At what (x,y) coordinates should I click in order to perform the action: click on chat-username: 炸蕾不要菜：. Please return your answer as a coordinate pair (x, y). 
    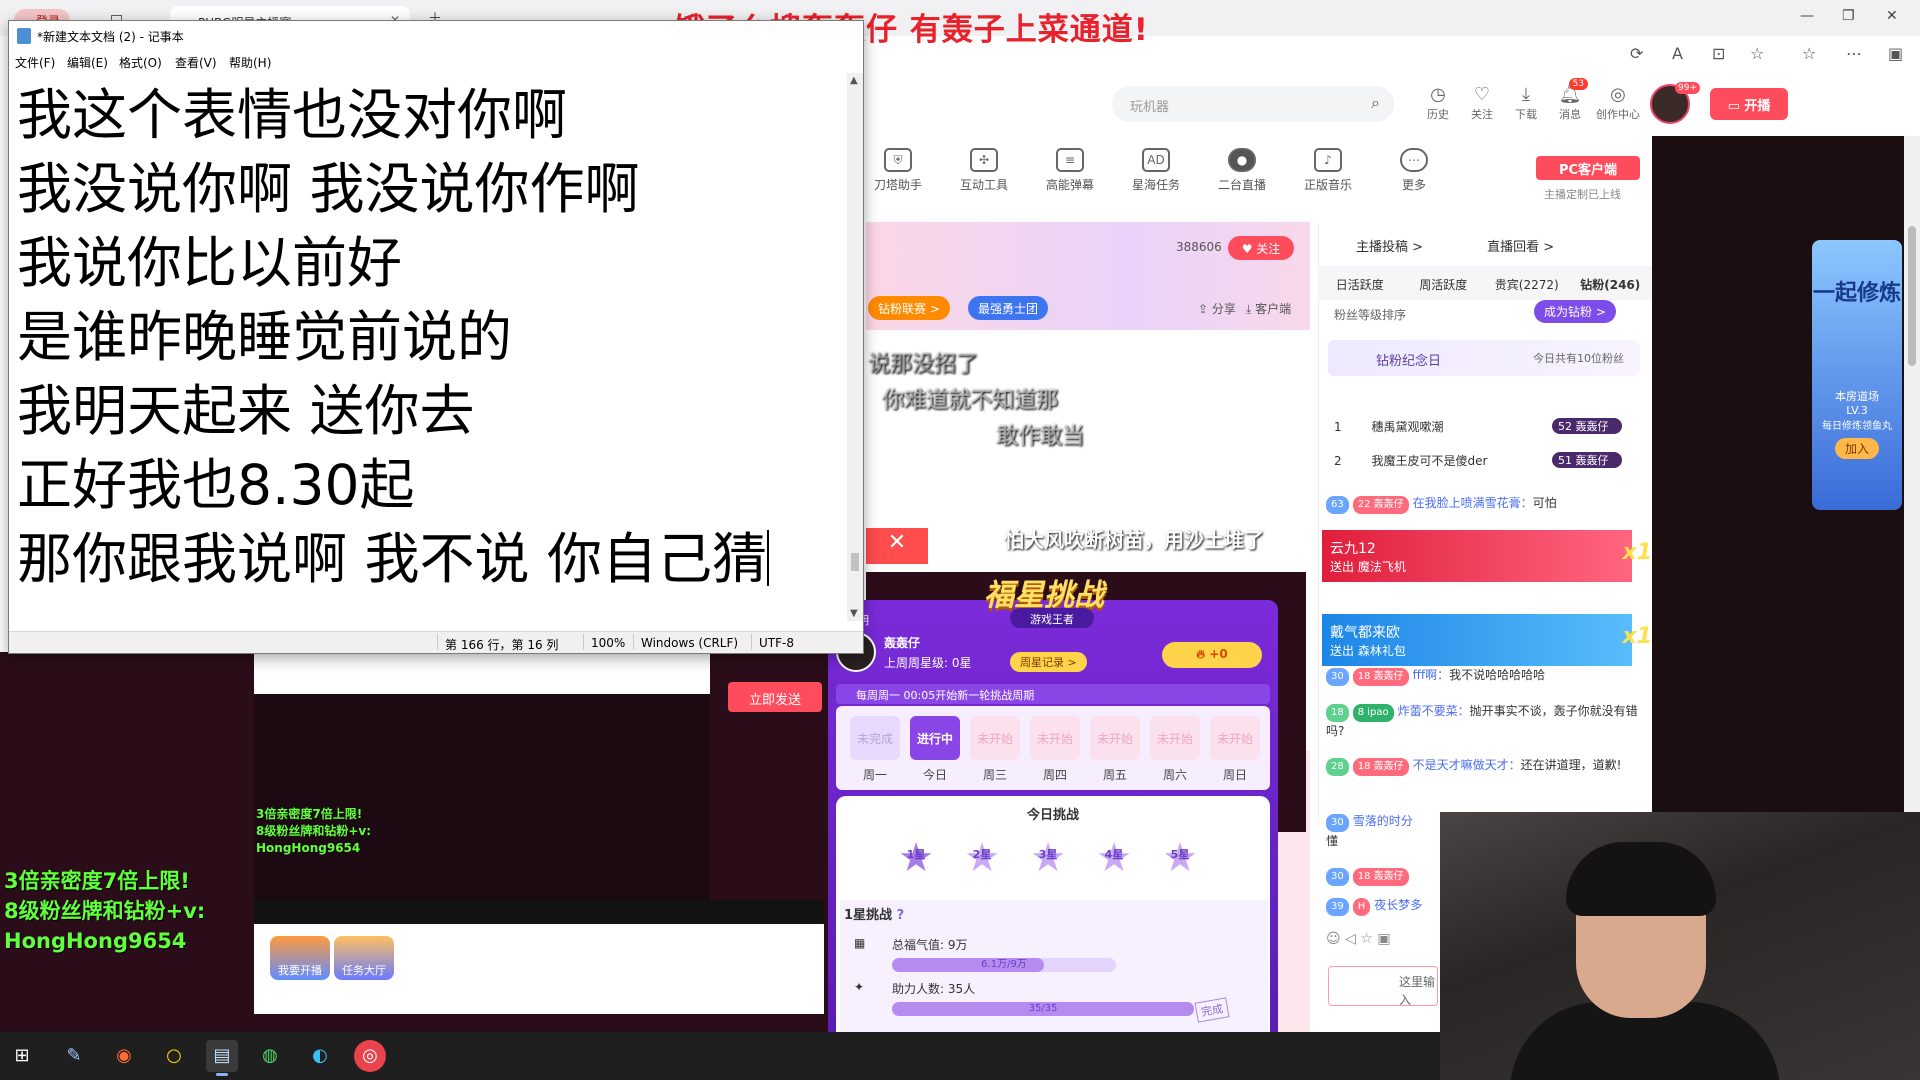
    Looking at the image, I should click on (1434, 711).